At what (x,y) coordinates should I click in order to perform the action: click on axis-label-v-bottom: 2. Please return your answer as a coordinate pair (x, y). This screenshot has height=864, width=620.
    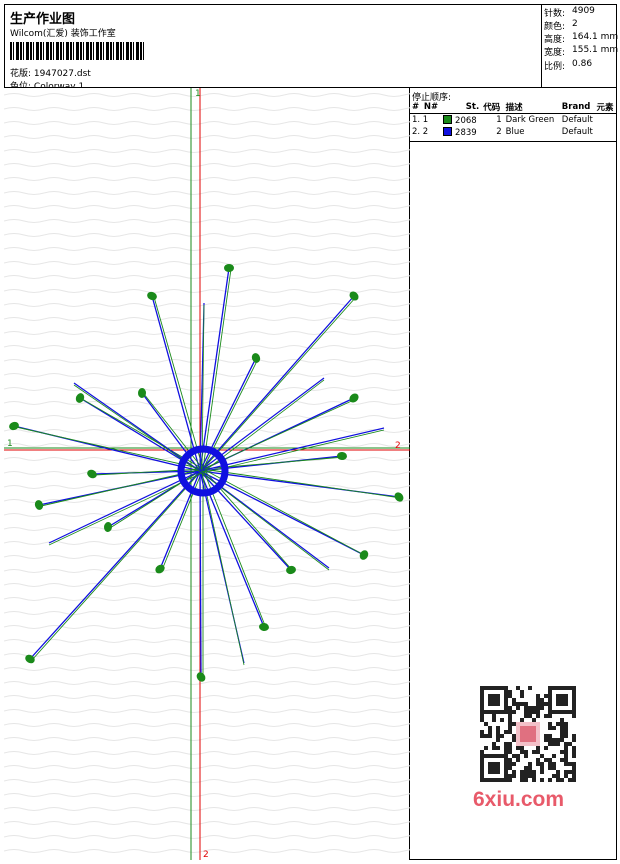
    Looking at the image, I should click on (206, 855).